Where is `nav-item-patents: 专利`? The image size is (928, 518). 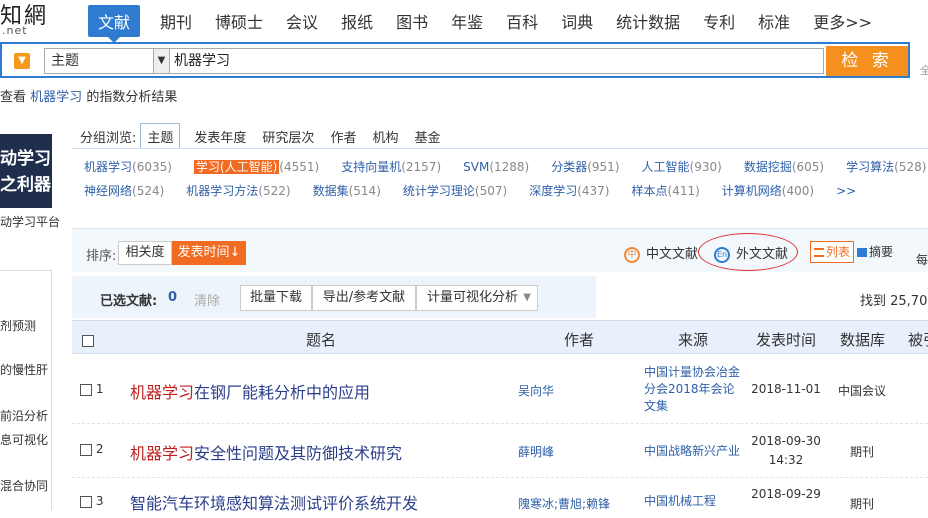 nav-item-patents: 专利 is located at coordinates (719, 21).